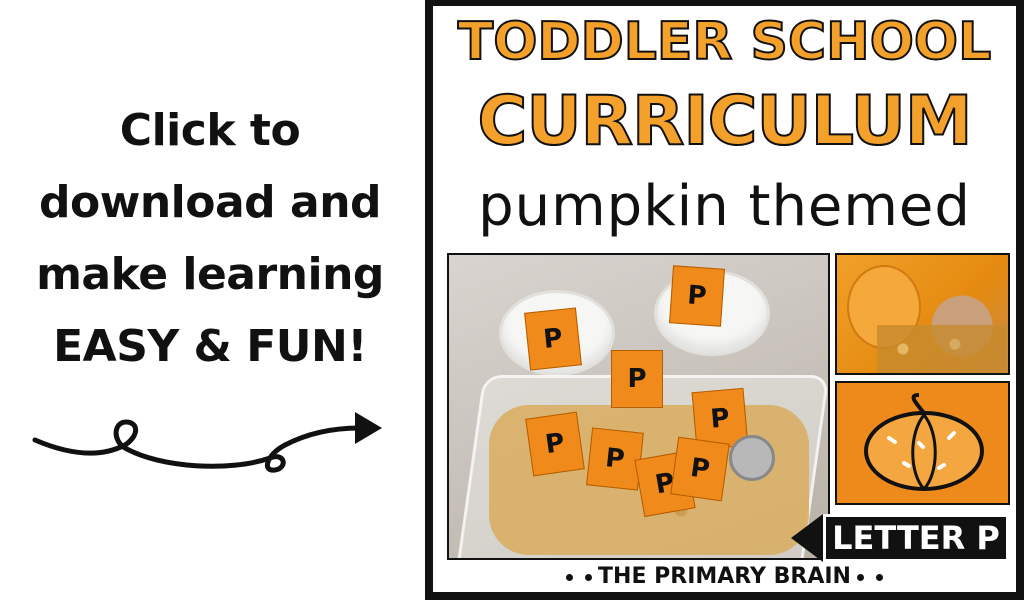 The image size is (1024, 600). Describe the element at coordinates (210, 202) in the screenshot. I see `promo-line-2: download and` at that location.